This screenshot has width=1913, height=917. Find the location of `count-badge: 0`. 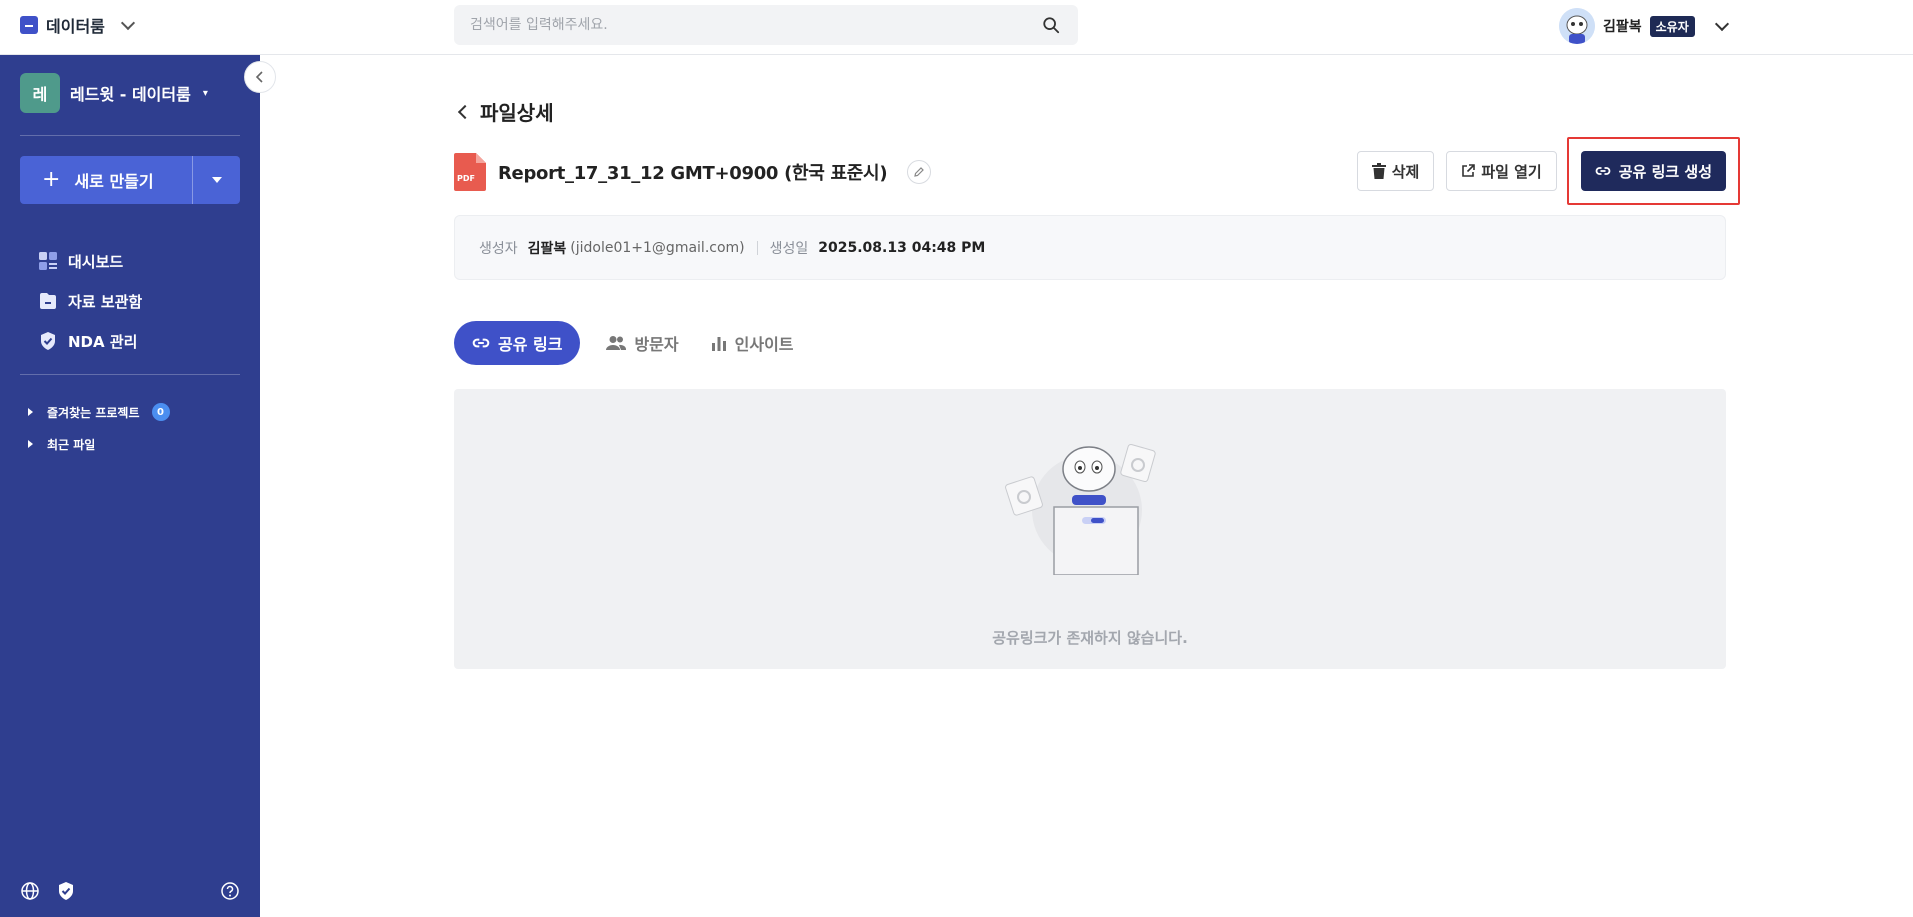

count-badge: 0 is located at coordinates (160, 412).